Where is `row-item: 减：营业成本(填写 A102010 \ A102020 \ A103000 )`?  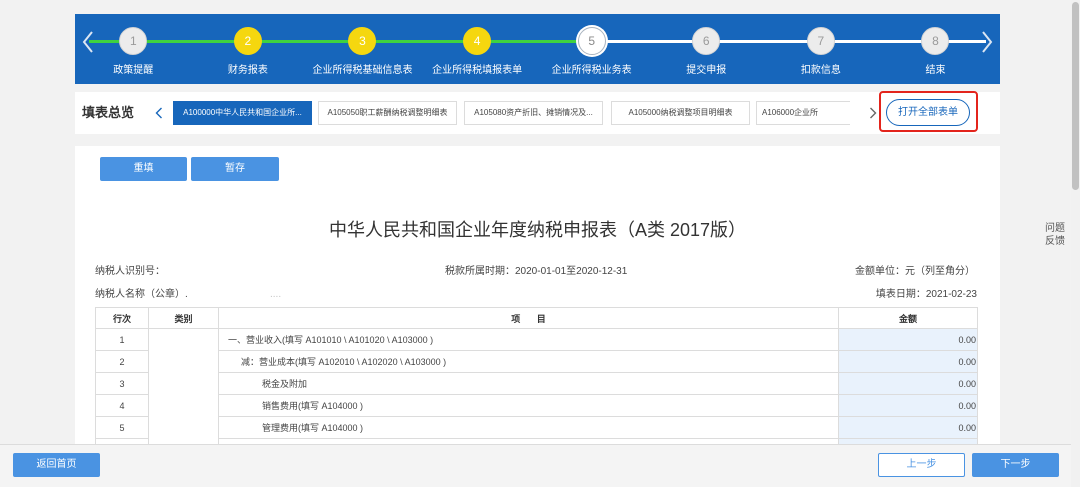 row-item: 减：营业成本(填写 A102010 \ A102020 \ A103000 ) is located at coordinates (528, 361).